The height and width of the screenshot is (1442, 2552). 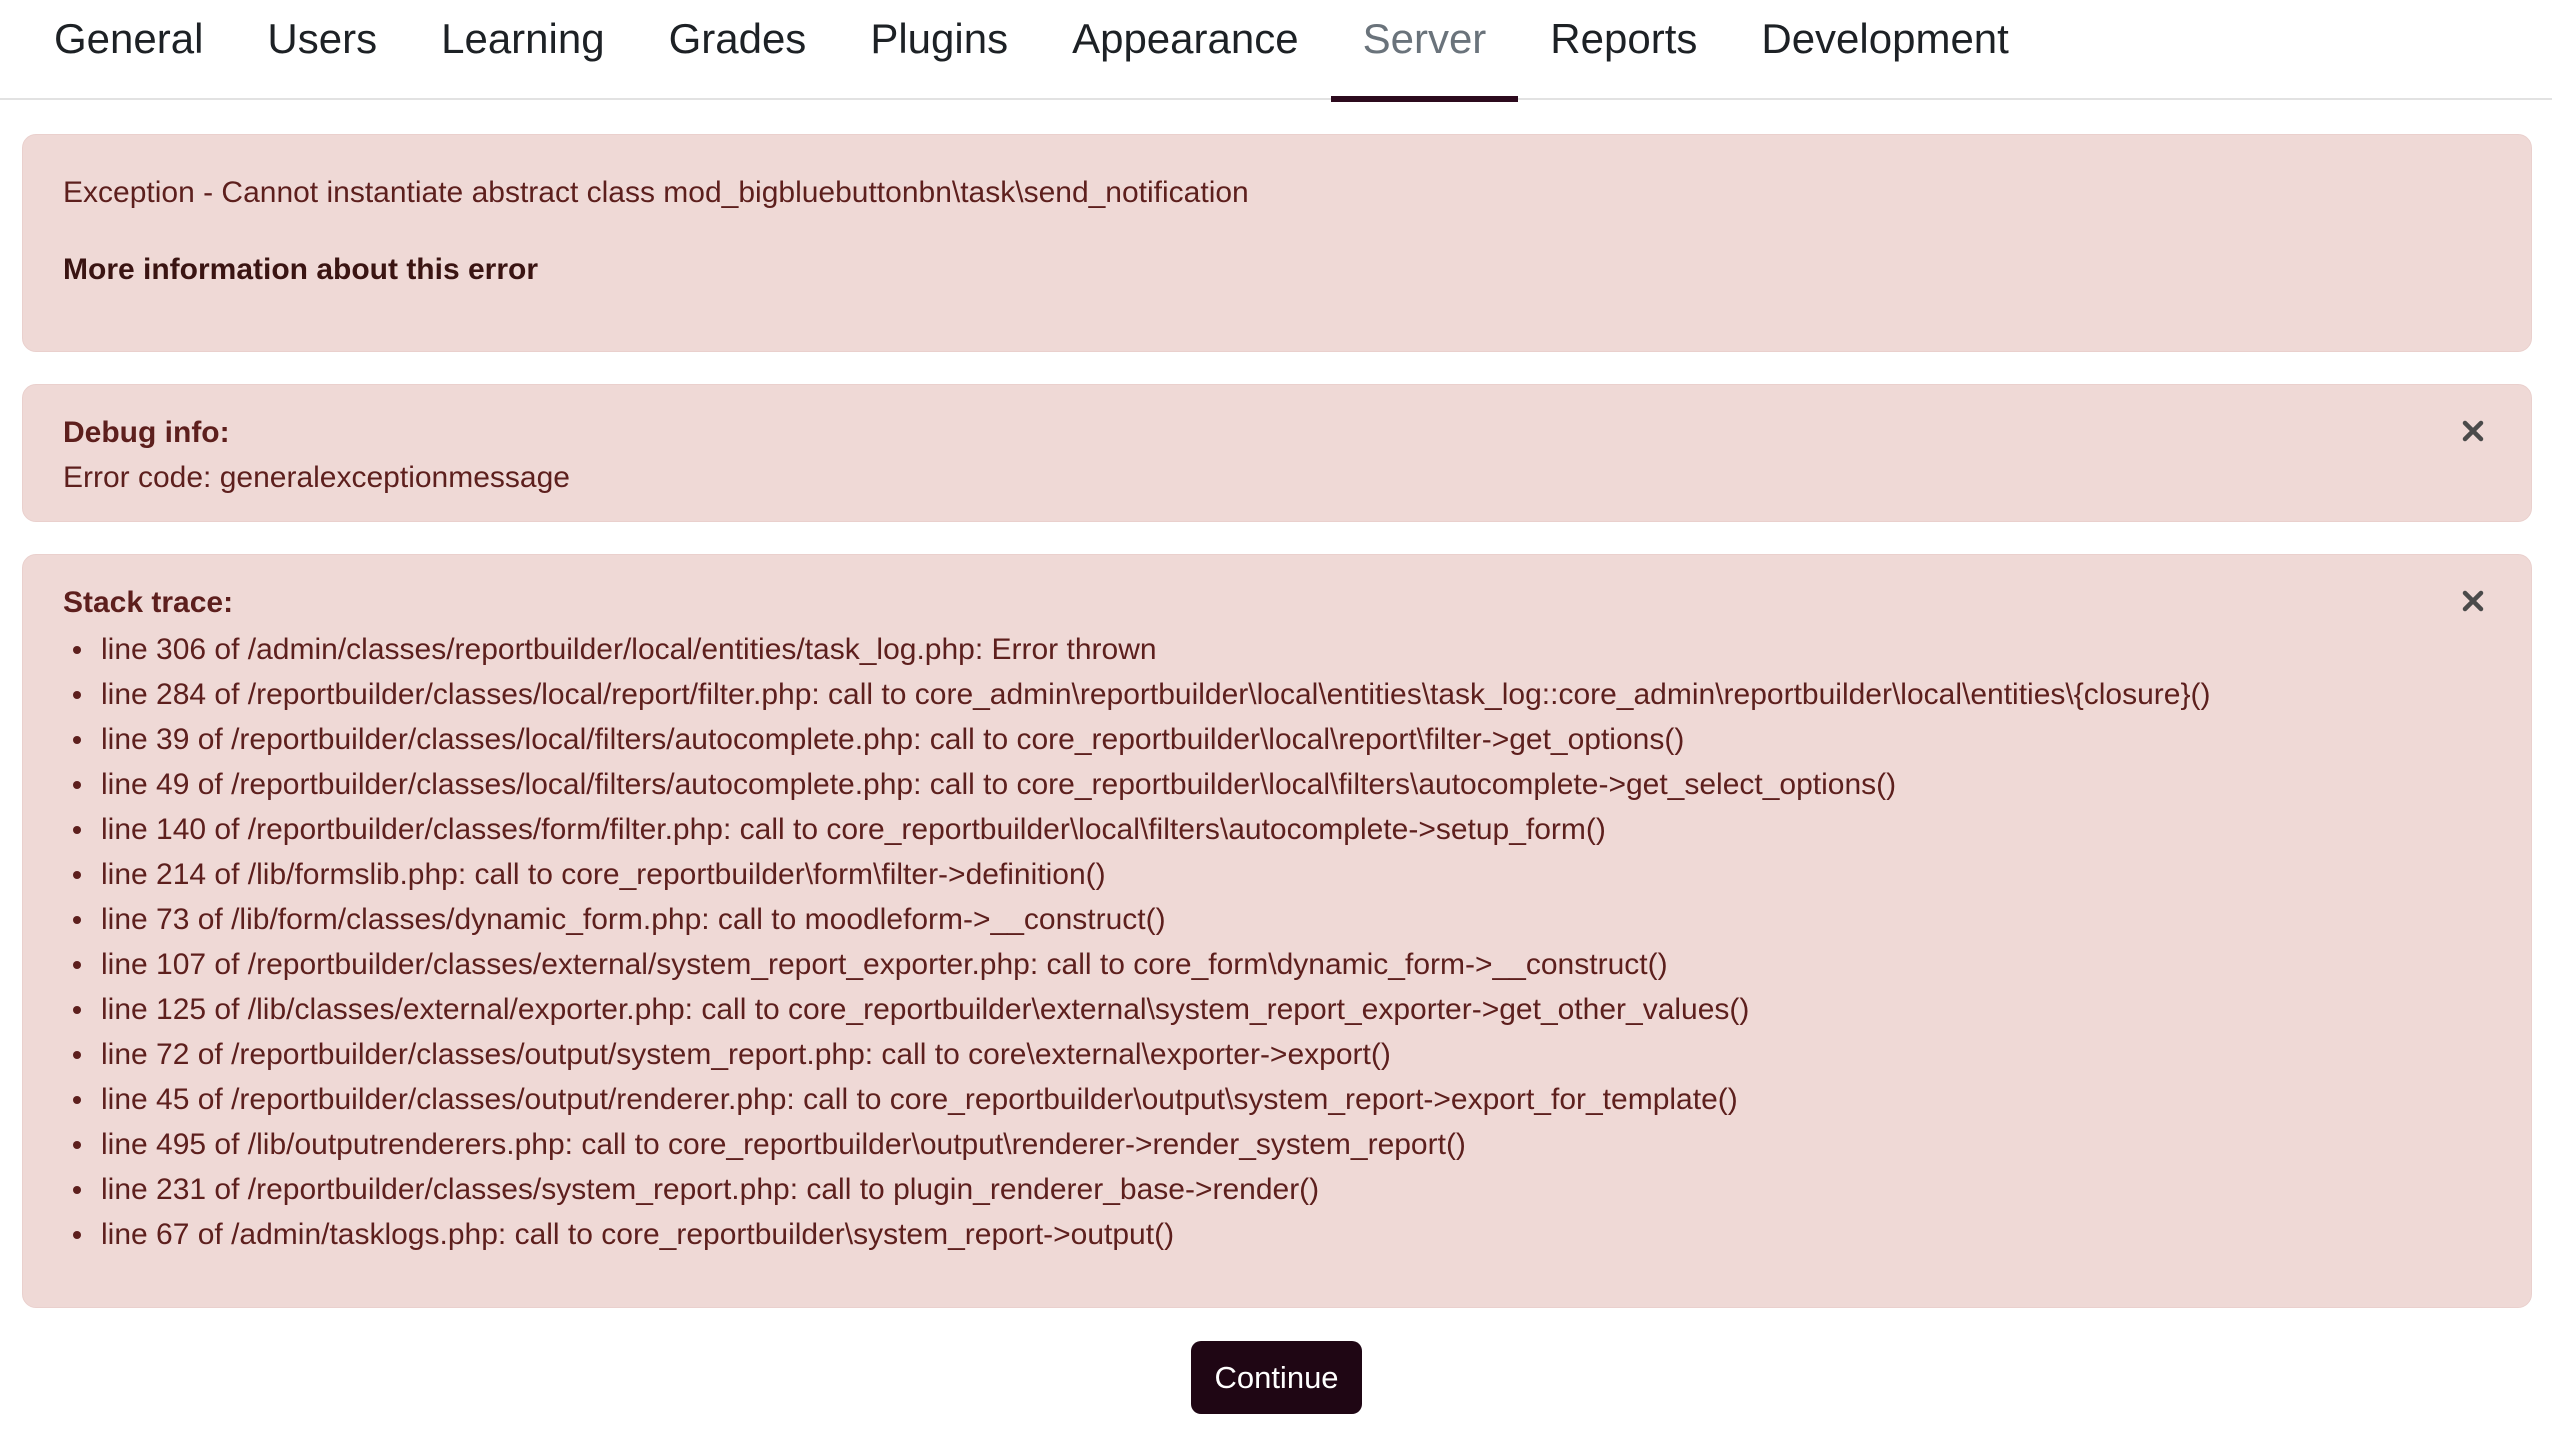 What do you see at coordinates (316, 477) in the screenshot?
I see `debug-error-code: Error code: generalexceptionmessage` at bounding box center [316, 477].